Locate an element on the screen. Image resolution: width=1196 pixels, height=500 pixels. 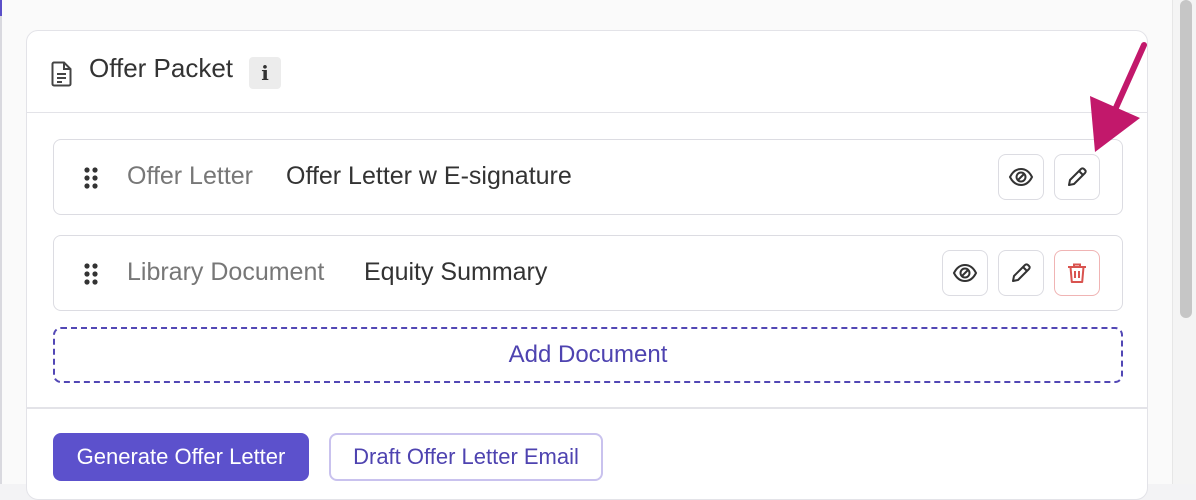
document-type: Library Document is located at coordinates (226, 272).